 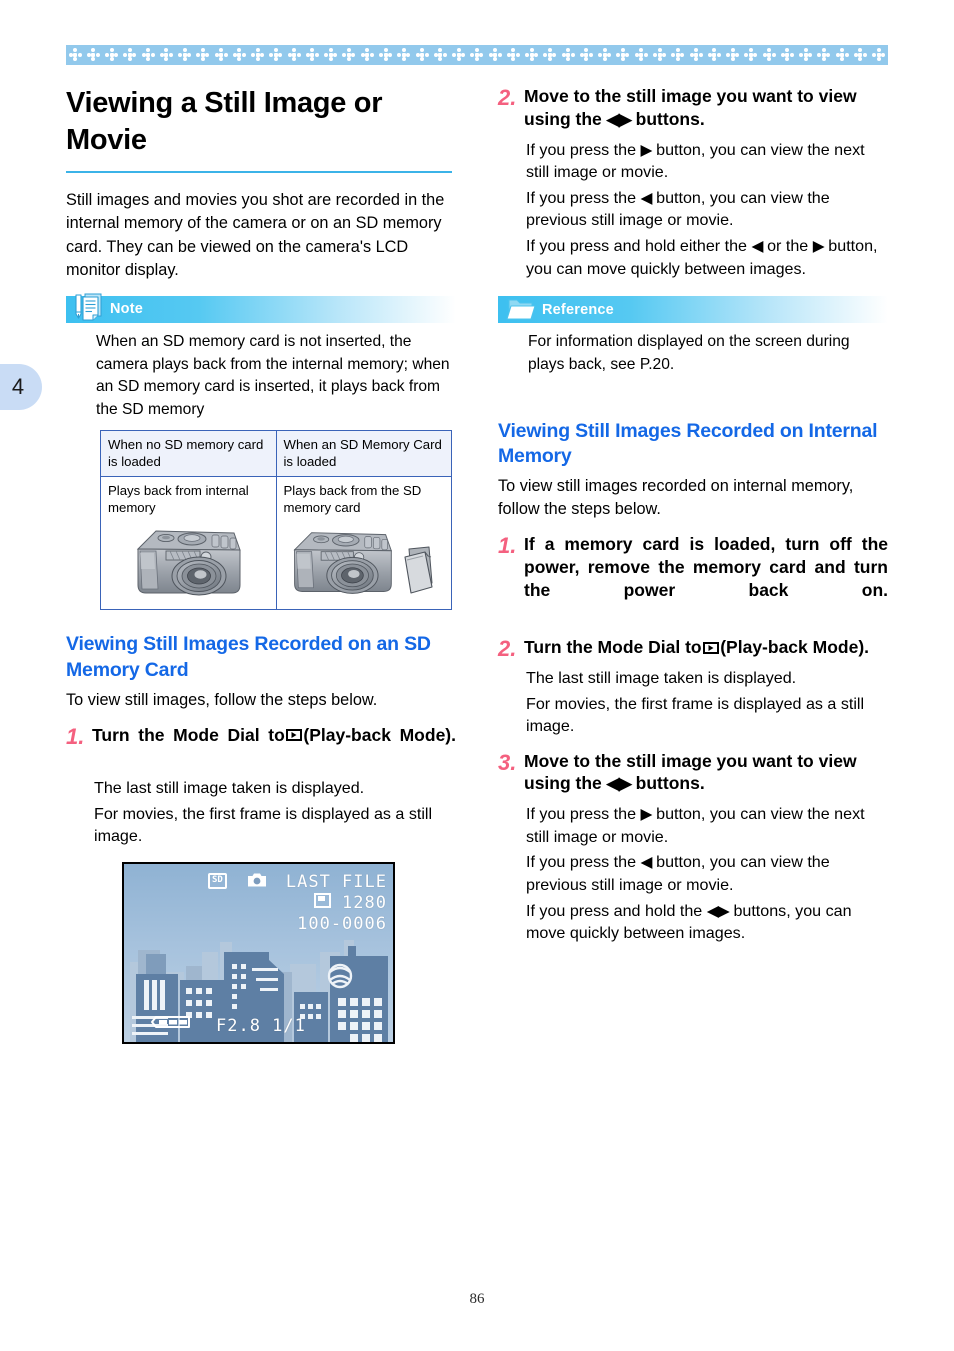 I want to click on sd-card-icon, so click(x=418, y=570).